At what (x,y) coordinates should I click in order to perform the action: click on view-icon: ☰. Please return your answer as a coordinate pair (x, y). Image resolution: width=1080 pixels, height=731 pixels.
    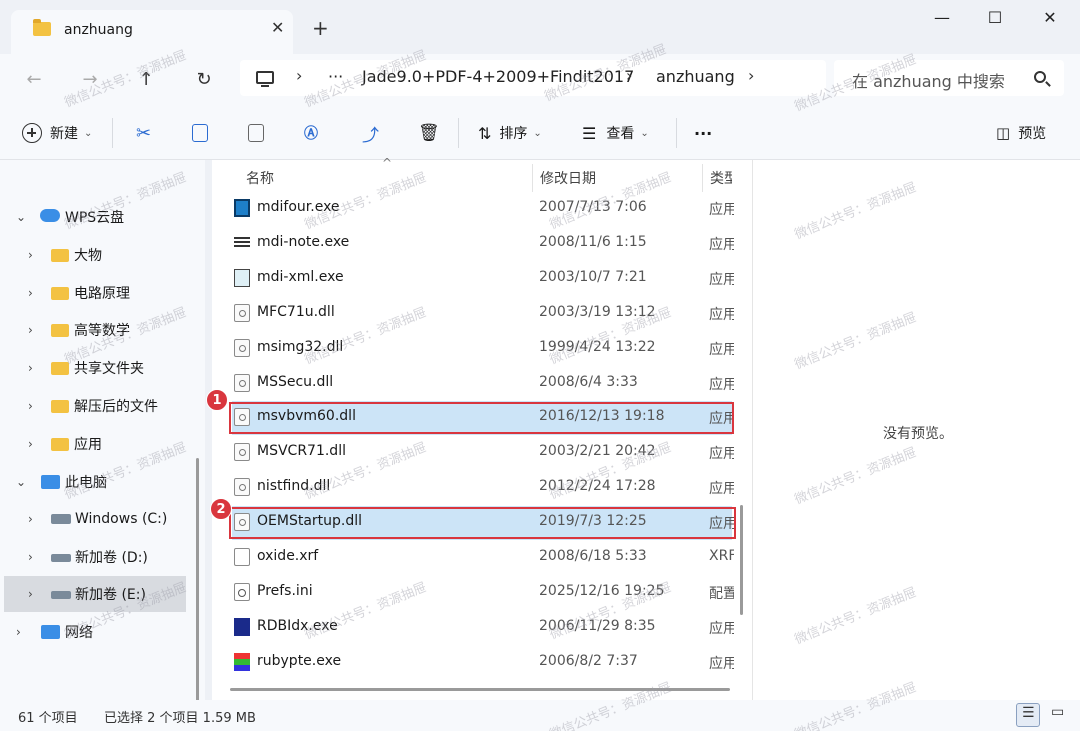
    Looking at the image, I should click on (589, 133).